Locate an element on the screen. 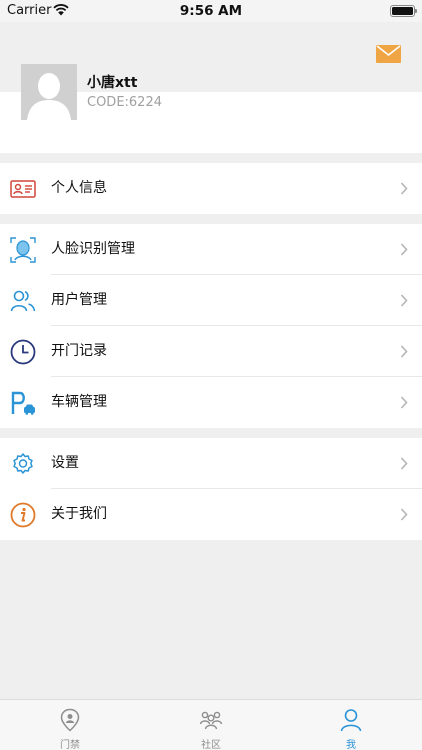  menu-item-personal-info: 个人信息 is located at coordinates (211, 188).